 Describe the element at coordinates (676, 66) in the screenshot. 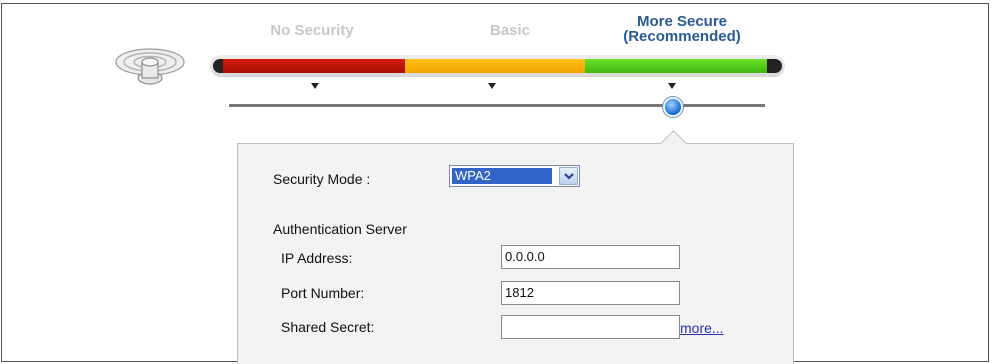

I see `security-bar-segment-secure` at that location.